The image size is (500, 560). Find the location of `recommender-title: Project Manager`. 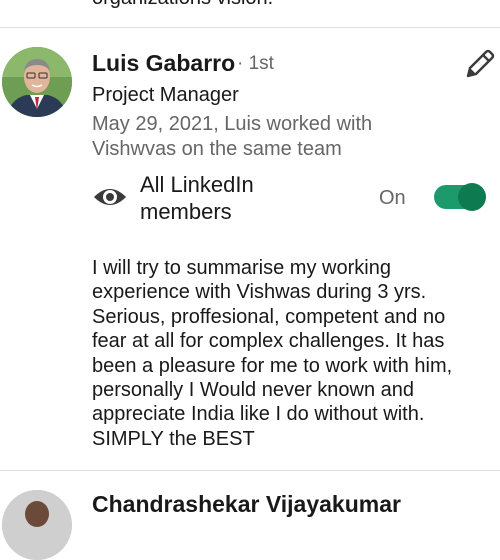

recommender-title: Project Manager is located at coordinates (165, 95).